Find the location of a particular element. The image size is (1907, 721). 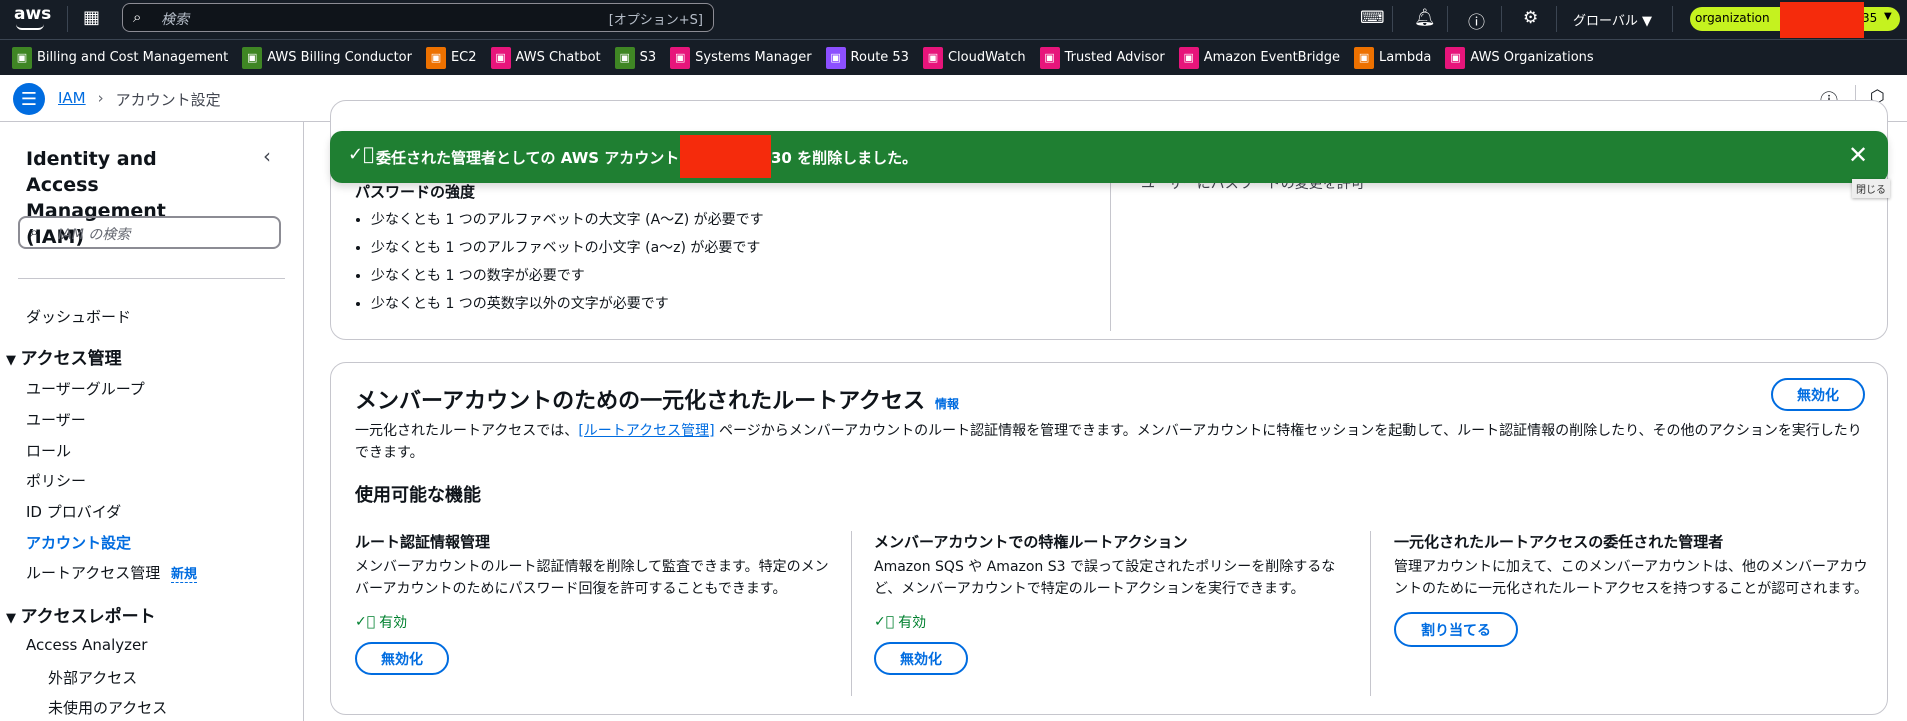

sidebar-section-access-reports: ▼ アクセスレポート is located at coordinates (81, 614).